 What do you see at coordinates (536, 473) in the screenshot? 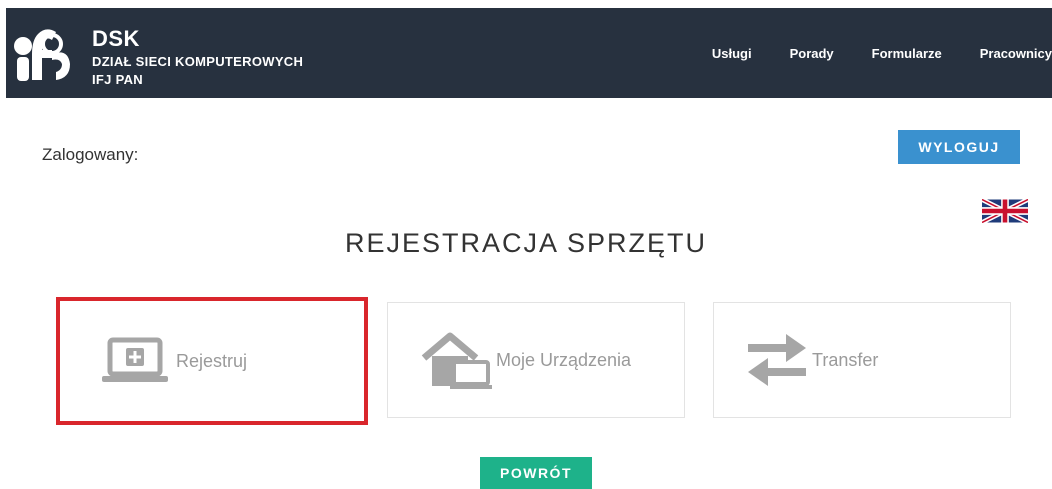
I see `back-button: POWRÓT` at bounding box center [536, 473].